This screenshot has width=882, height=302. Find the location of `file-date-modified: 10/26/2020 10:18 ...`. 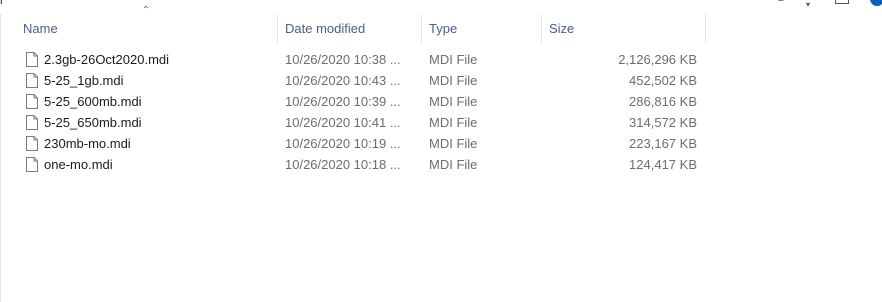

file-date-modified: 10/26/2020 10:18 ... is located at coordinates (343, 164).